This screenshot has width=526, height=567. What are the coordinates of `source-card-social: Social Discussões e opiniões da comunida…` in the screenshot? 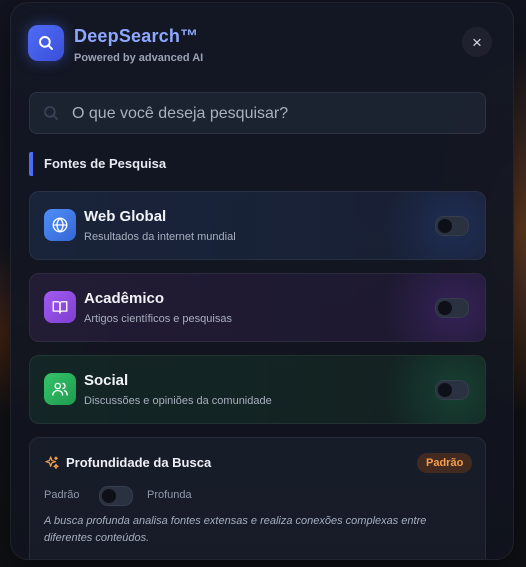 It's located at (257, 389).